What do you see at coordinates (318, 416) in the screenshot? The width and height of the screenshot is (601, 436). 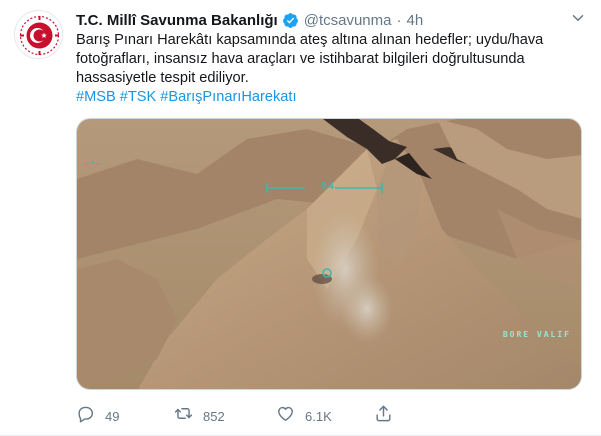 I see `like-count: 6.1K` at bounding box center [318, 416].